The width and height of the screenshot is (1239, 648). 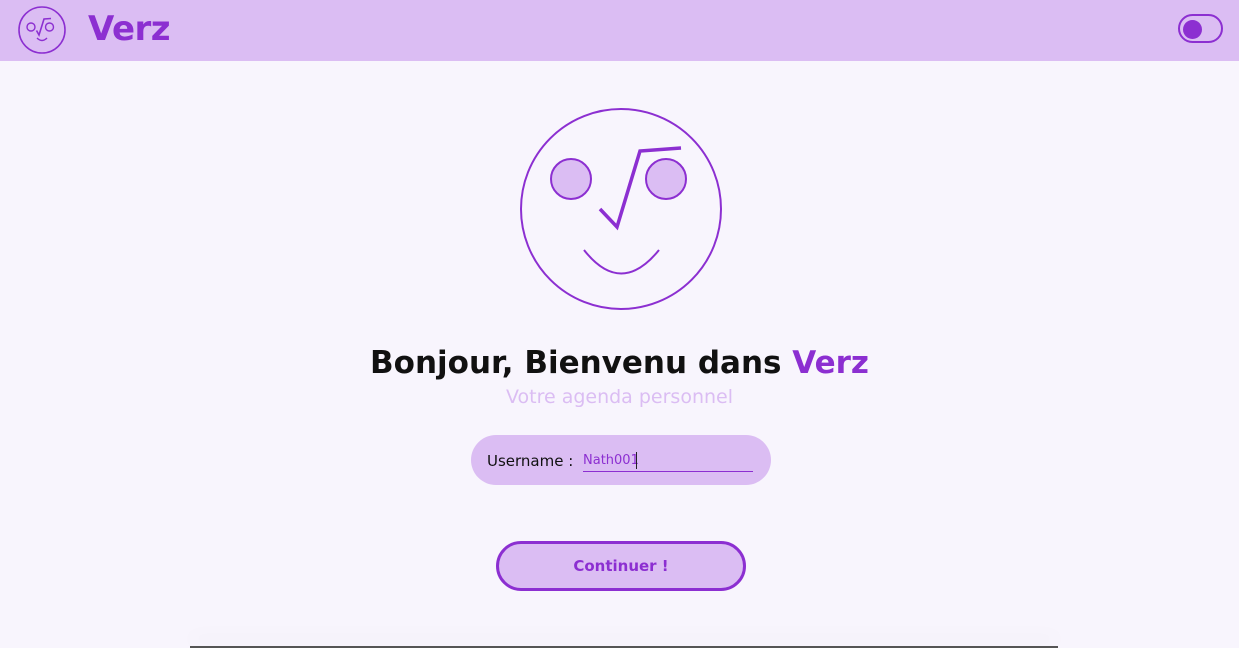 I want to click on top-bar: Verz, so click(x=619, y=30).